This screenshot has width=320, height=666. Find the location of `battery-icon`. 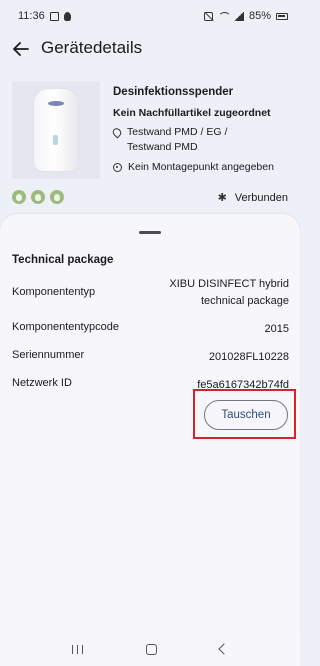

battery-icon is located at coordinates (282, 16).